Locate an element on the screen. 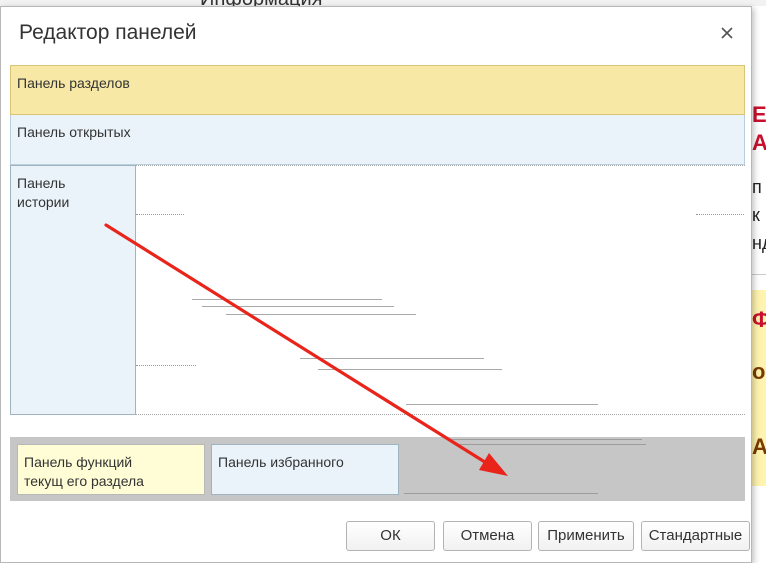  history-panel-label: Панель истории is located at coordinates (43, 192).